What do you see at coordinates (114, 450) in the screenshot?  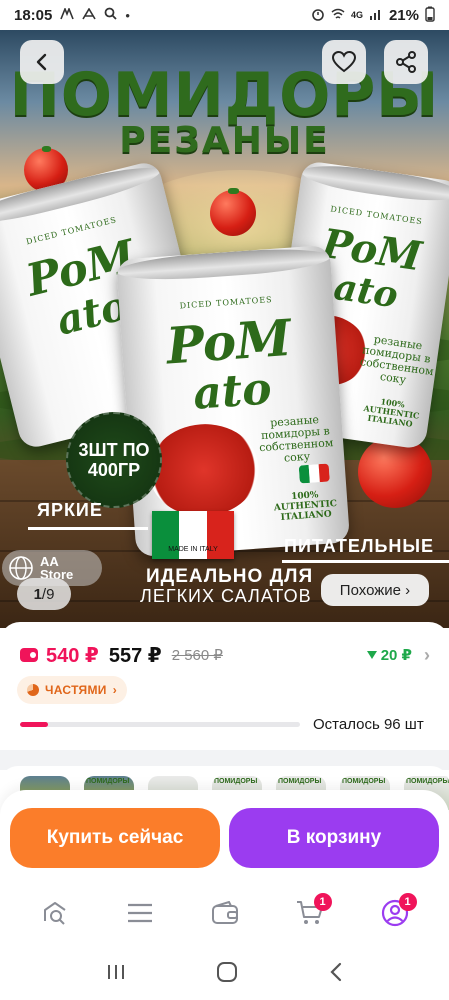 I see `pack-badge-line1: 3ШТ ПО` at bounding box center [114, 450].